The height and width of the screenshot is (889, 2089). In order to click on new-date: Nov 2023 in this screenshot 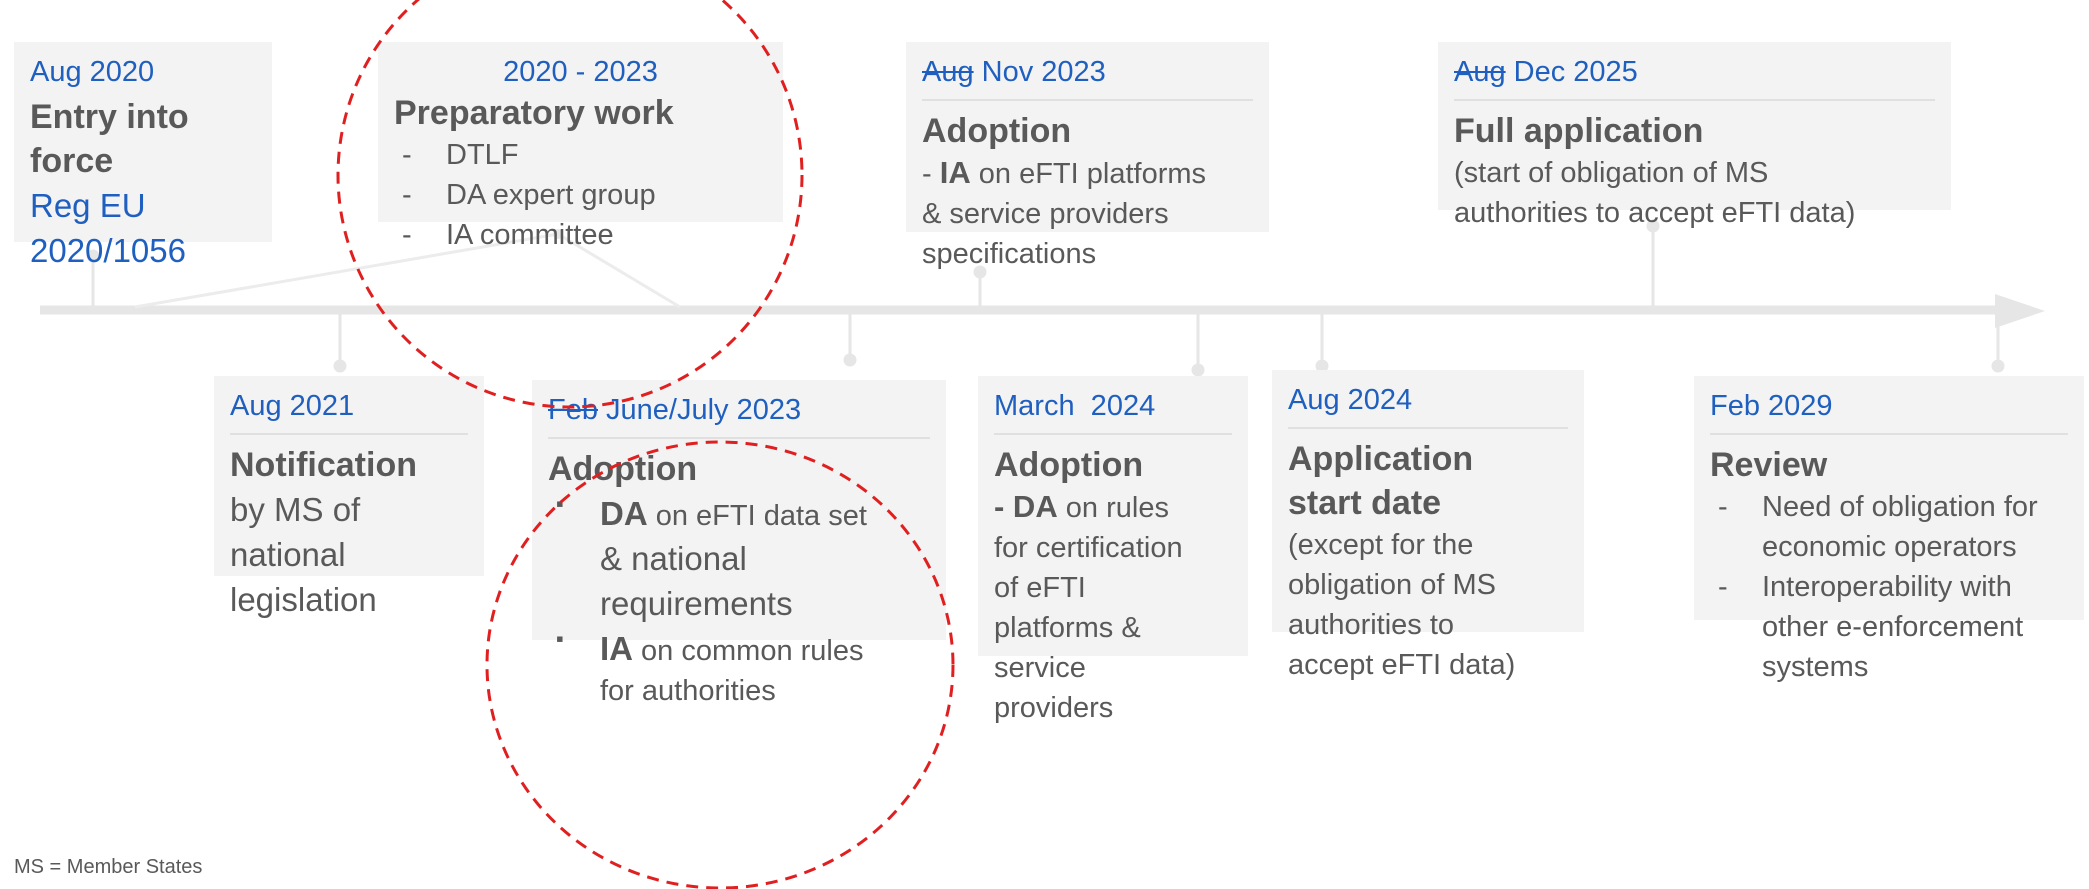, I will do `click(1043, 72)`.